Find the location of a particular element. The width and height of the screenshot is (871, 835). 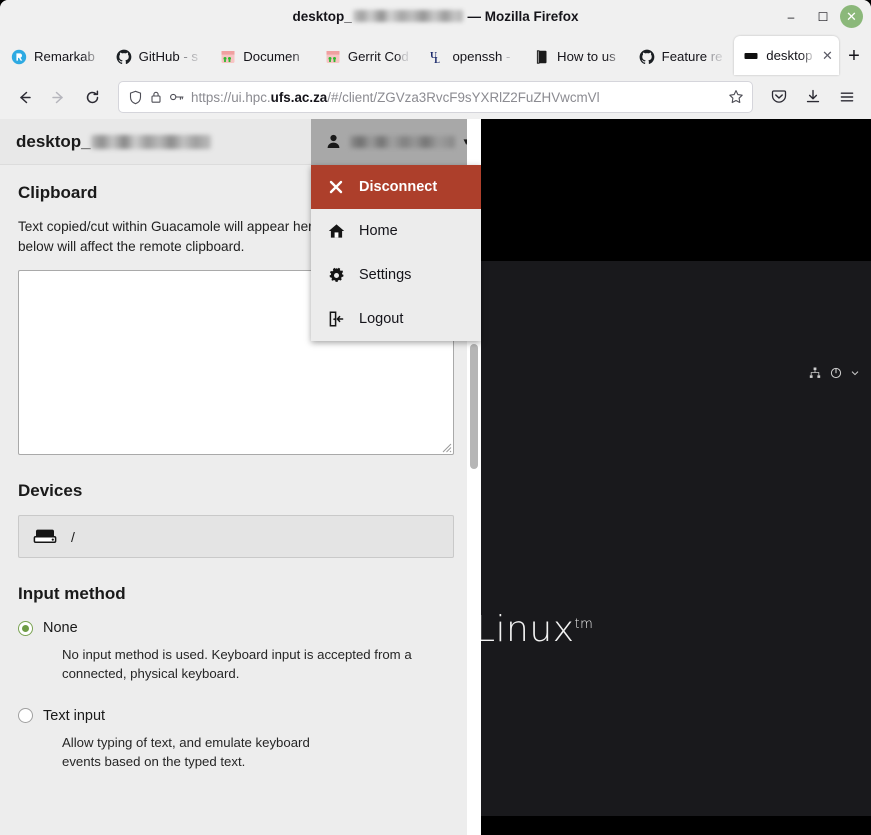

tab-label: Feature re is located at coordinates (692, 56).